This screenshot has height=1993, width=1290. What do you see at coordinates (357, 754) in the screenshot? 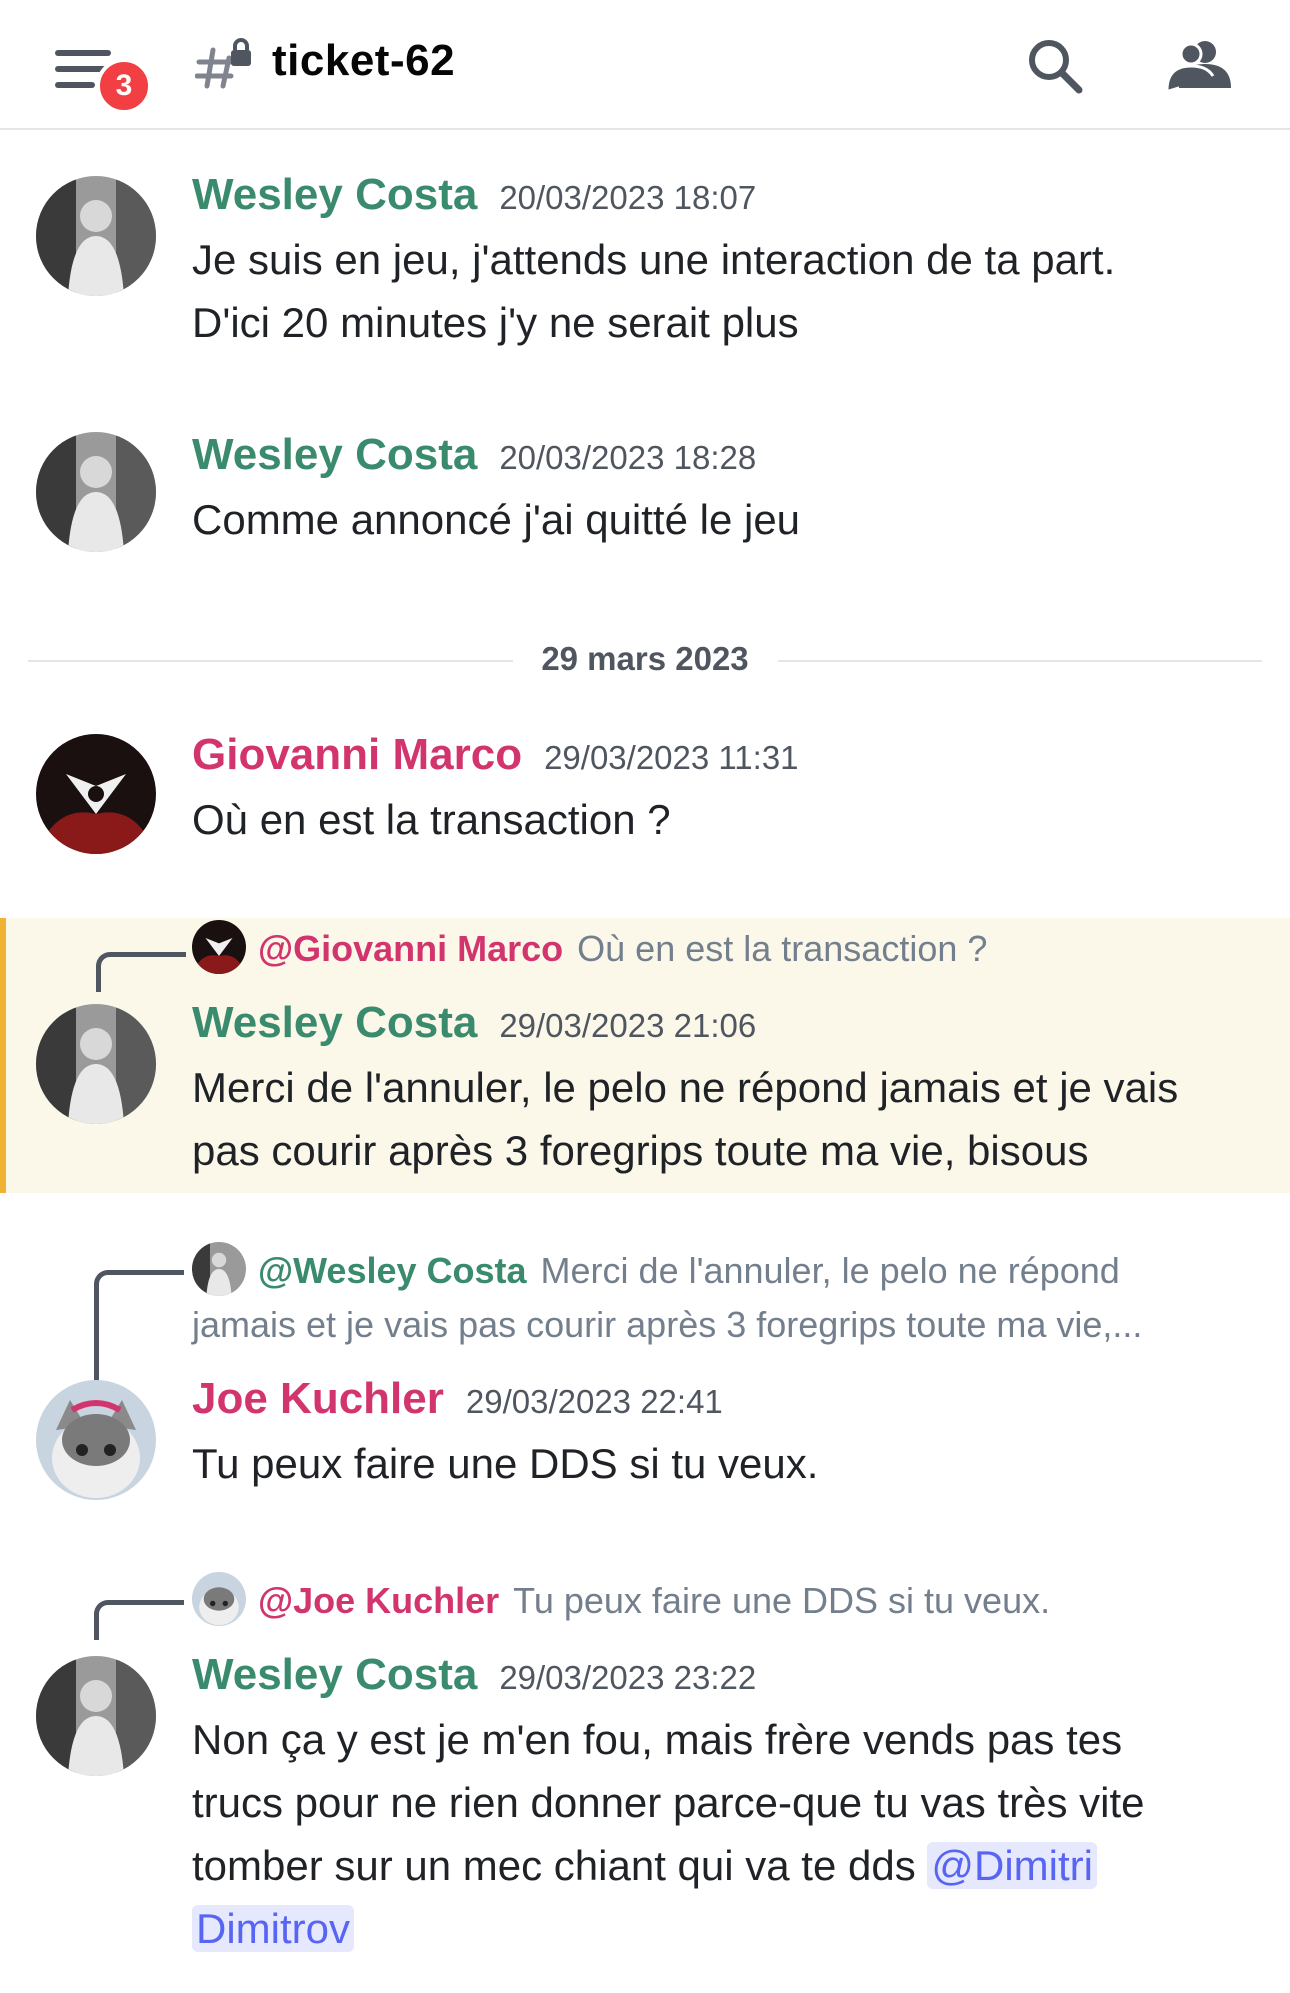
I see `message-author: Giovanni Marco` at bounding box center [357, 754].